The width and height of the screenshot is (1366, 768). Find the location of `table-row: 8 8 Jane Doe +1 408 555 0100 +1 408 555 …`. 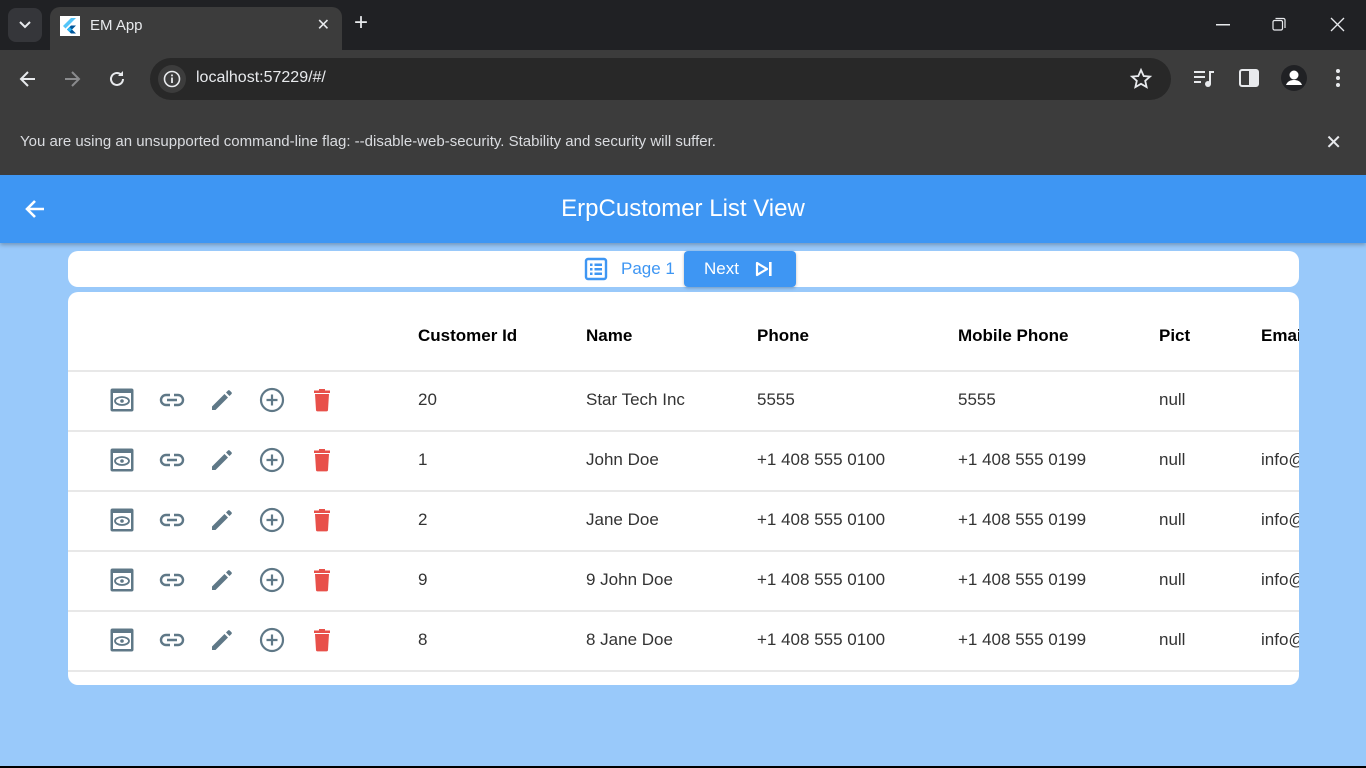

table-row: 8 8 Jane Doe +1 408 555 0100 +1 408 555 … is located at coordinates (683, 640).